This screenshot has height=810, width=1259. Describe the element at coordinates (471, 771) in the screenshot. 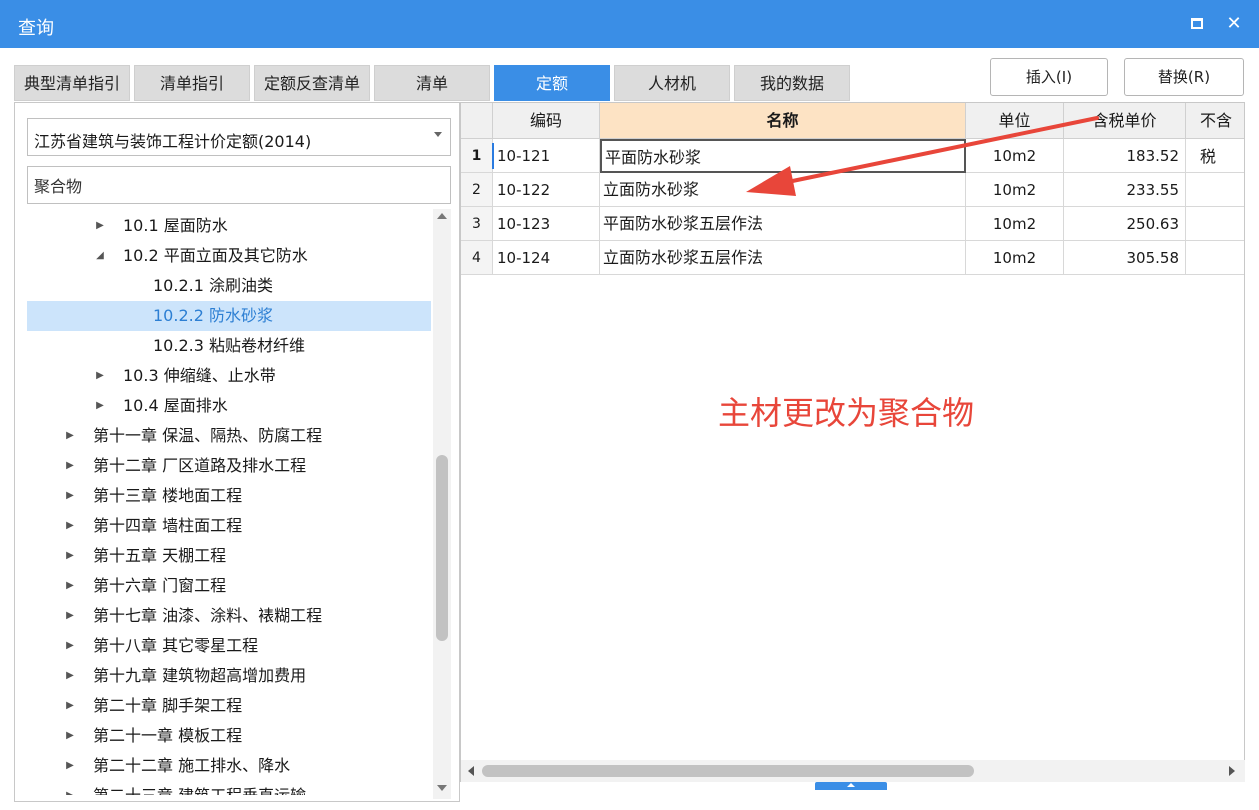

I see `scroll-left-icon` at that location.